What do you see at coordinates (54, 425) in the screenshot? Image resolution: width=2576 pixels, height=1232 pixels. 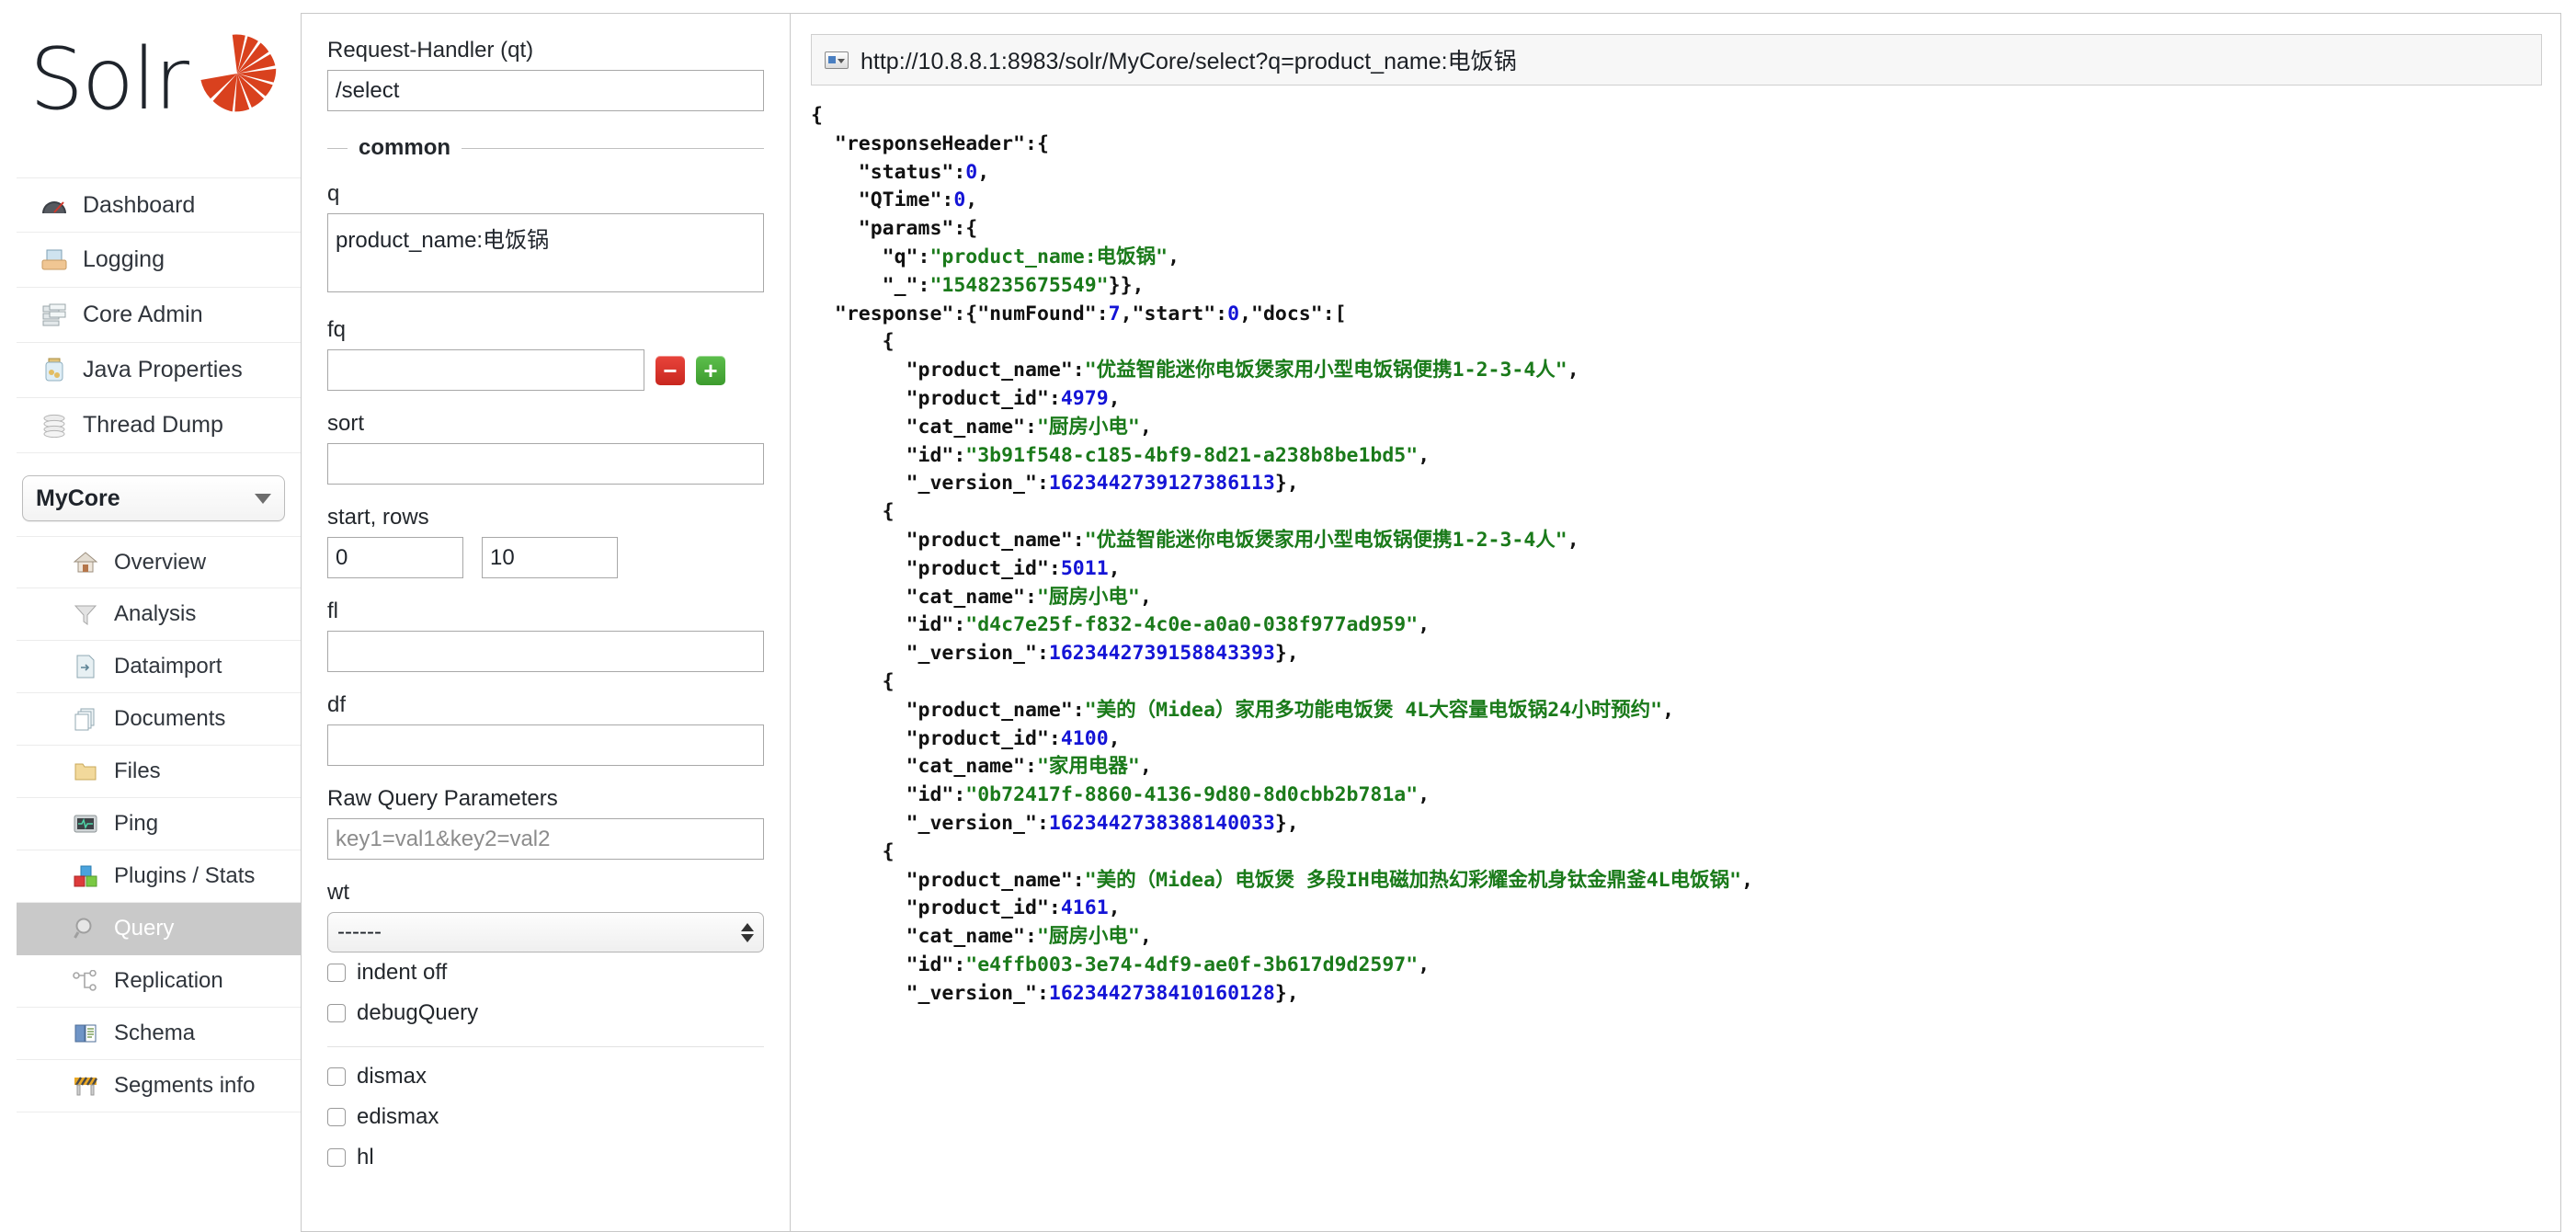 I see `thread-dump-stack-icon` at bounding box center [54, 425].